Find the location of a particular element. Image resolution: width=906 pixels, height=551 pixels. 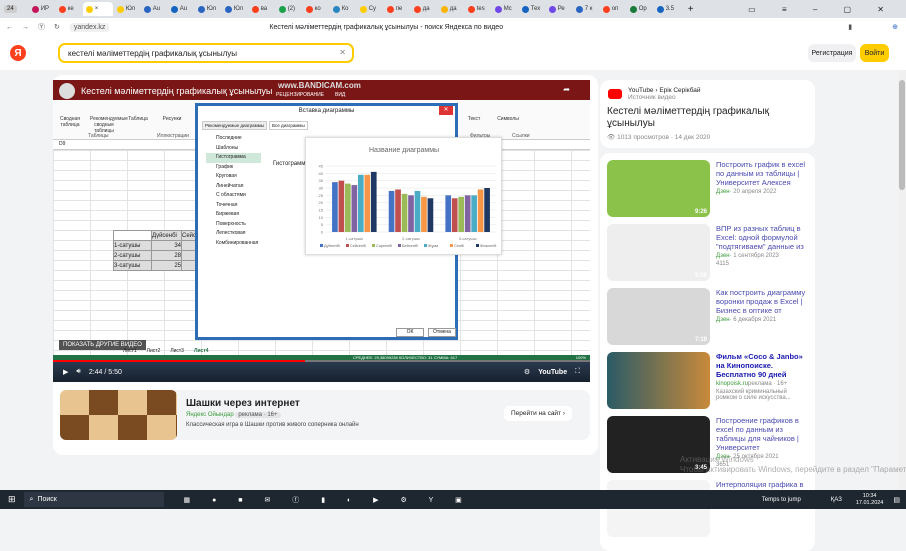

dialog-tab: Рекомендуемые диаграммы is located at coordinates (235, 125).